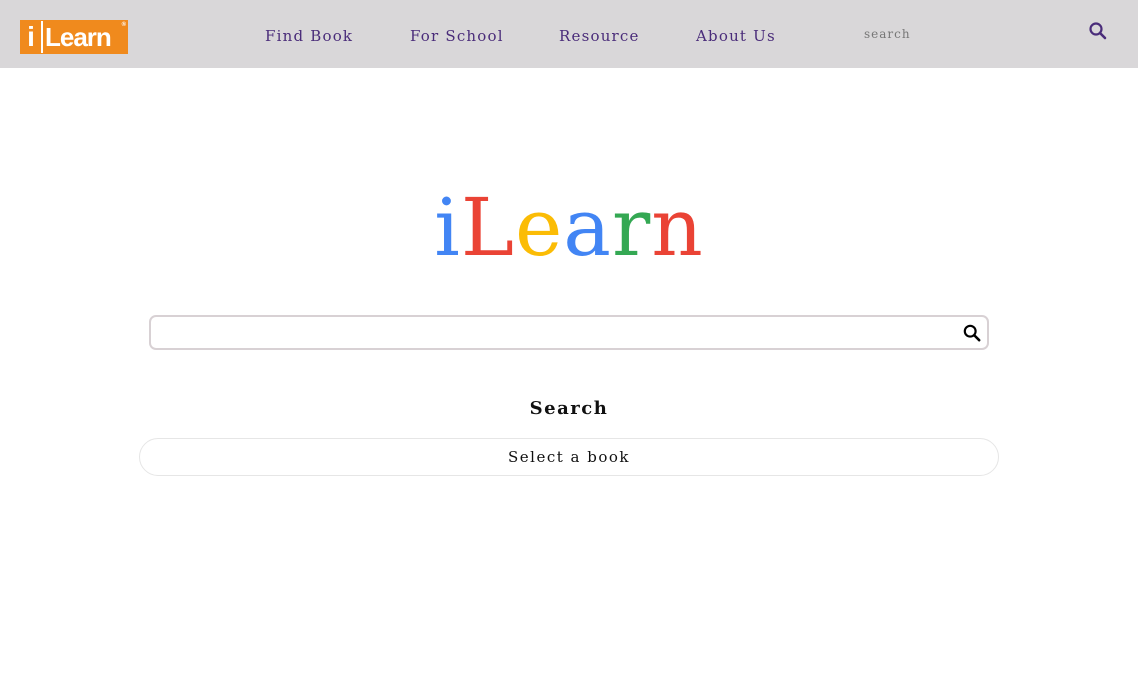  I want to click on ilearn-logo: i Learn ®, so click(74, 37).